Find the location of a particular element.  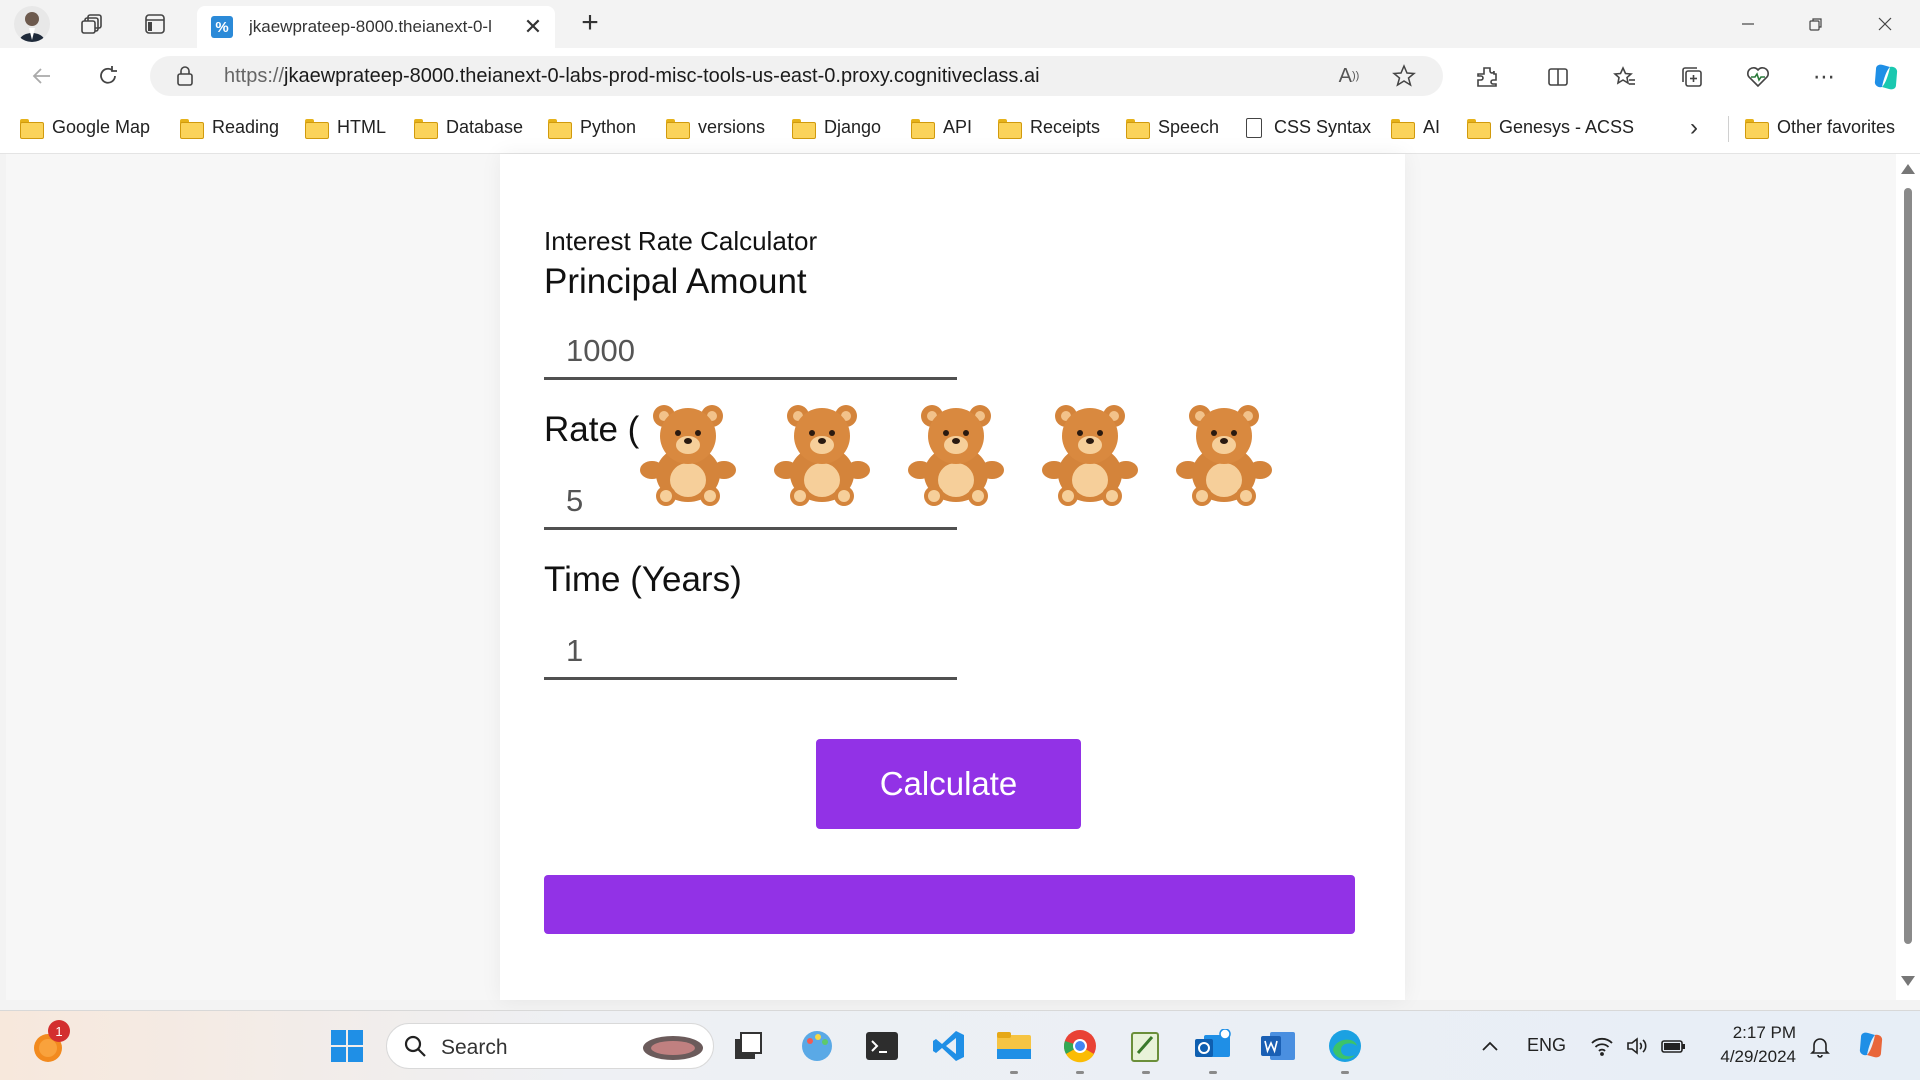

collections-icon is located at coordinates (1692, 77).